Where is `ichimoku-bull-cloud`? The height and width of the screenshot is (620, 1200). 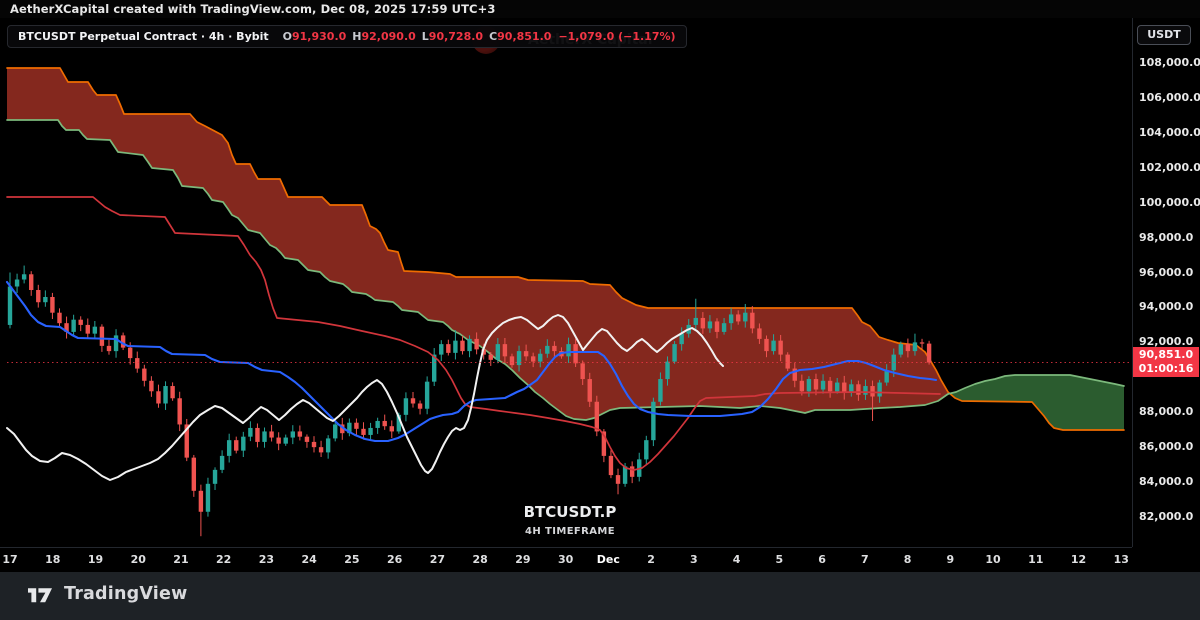 ichimoku-bull-cloud is located at coordinates (1036, 402).